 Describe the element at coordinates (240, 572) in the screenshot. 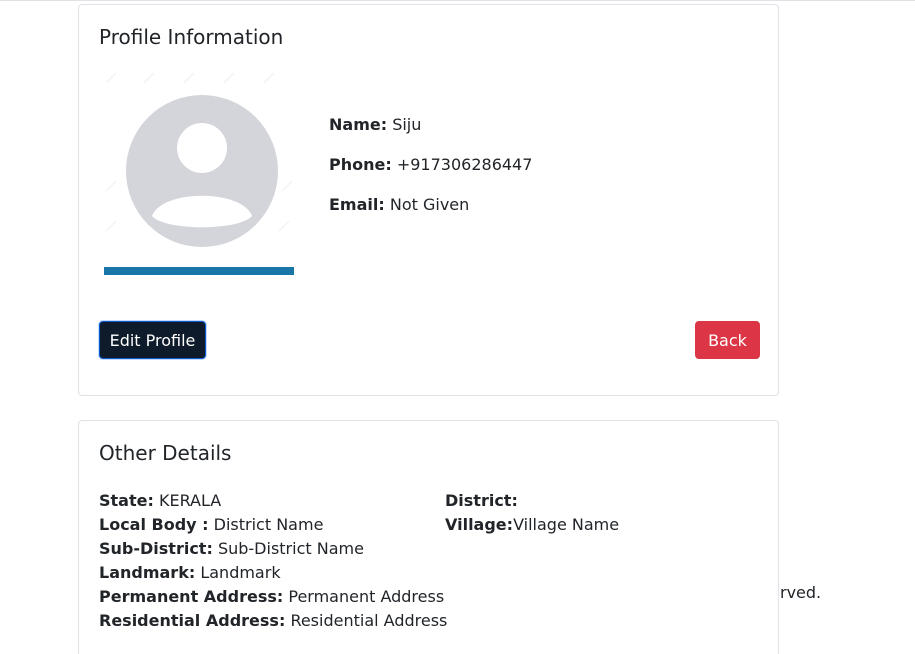

I see `landmark-value: Landmark` at that location.